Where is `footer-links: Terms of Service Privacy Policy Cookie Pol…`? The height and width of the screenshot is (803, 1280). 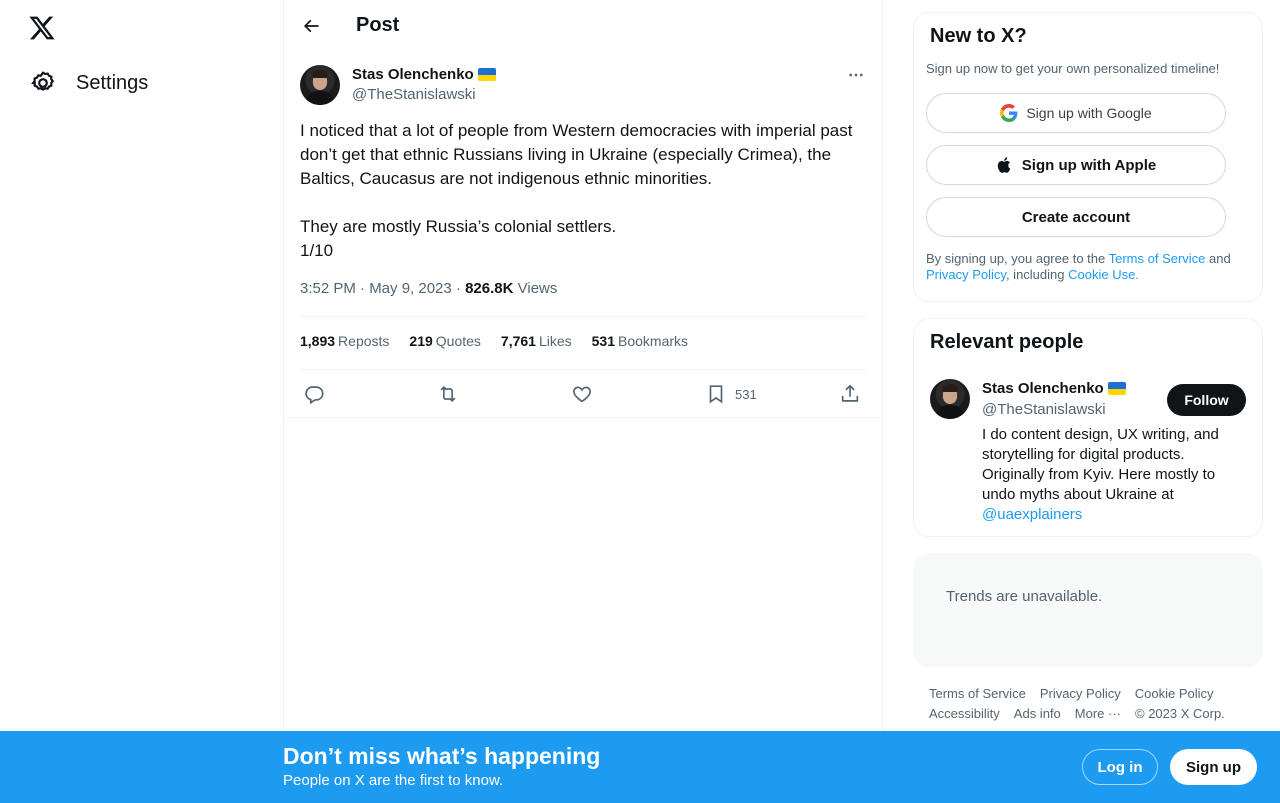 footer-links: Terms of Service Privacy Policy Cookie Pol… is located at coordinates (1089, 704).